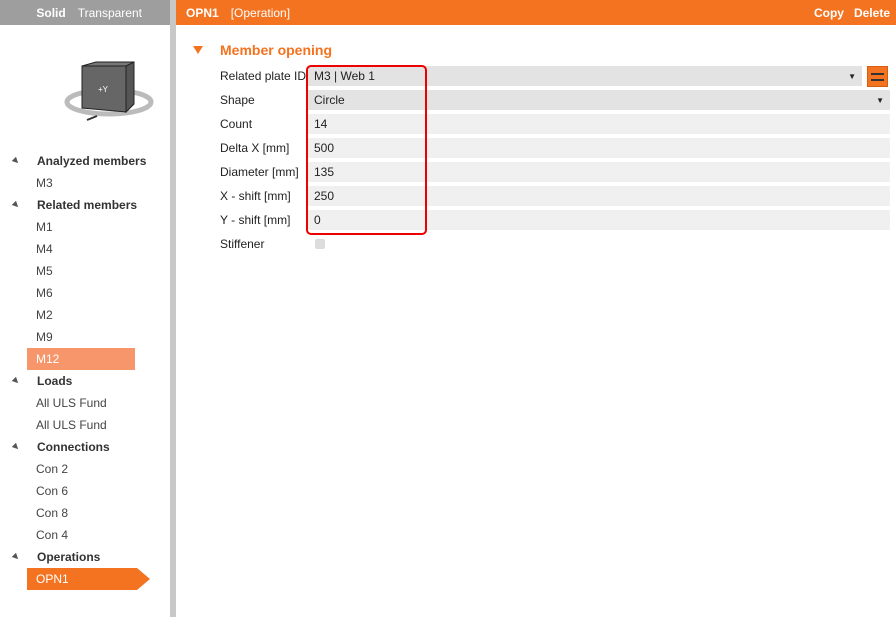  Describe the element at coordinates (599, 172) in the screenshot. I see `diameter-input: 135` at that location.